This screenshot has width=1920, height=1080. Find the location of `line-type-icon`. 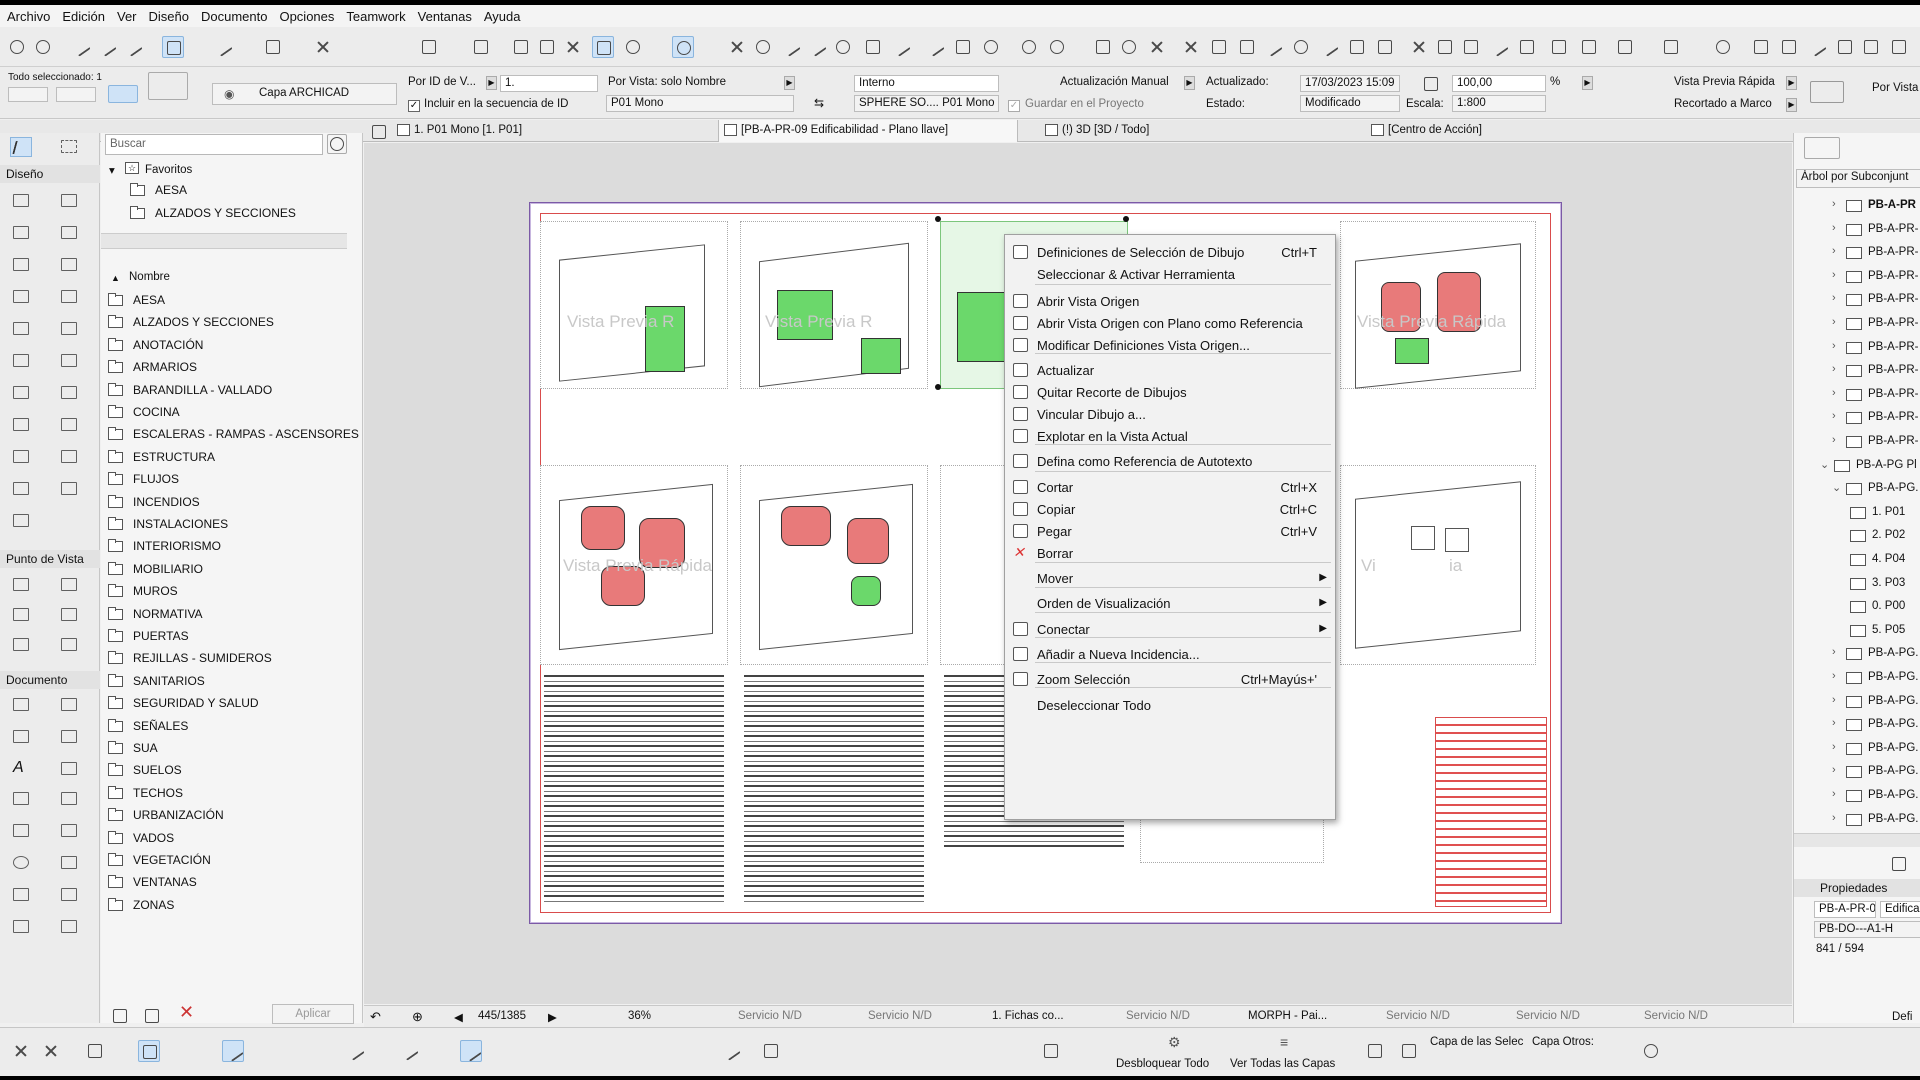

line-type-icon is located at coordinates (355, 1051).